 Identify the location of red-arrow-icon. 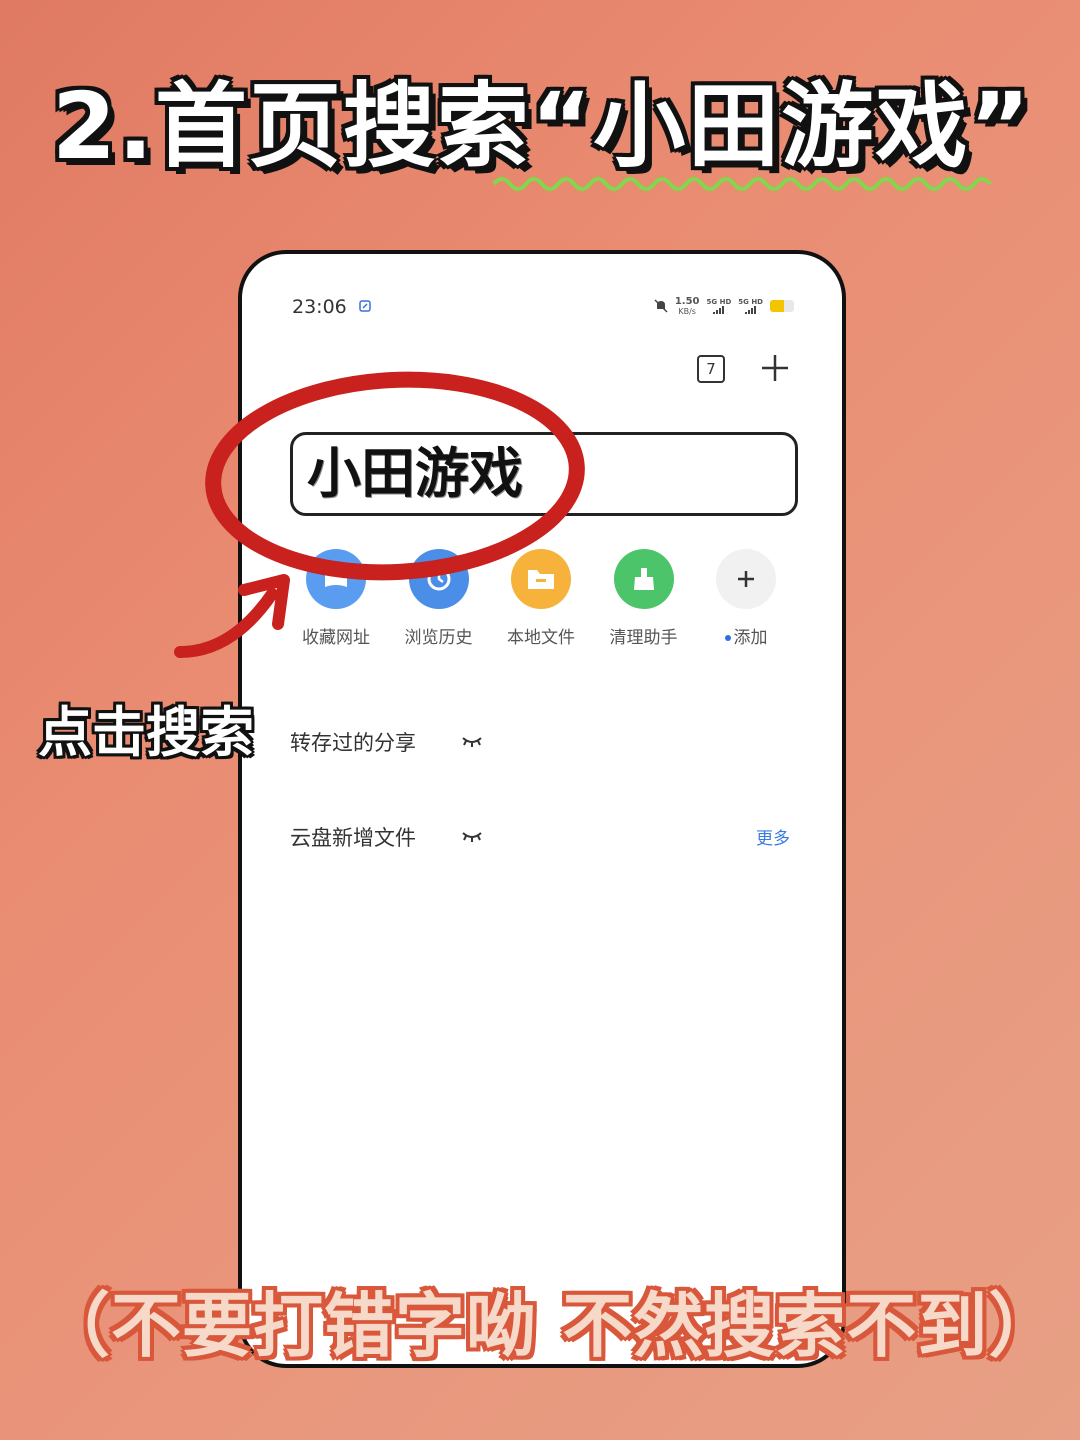
(232, 616).